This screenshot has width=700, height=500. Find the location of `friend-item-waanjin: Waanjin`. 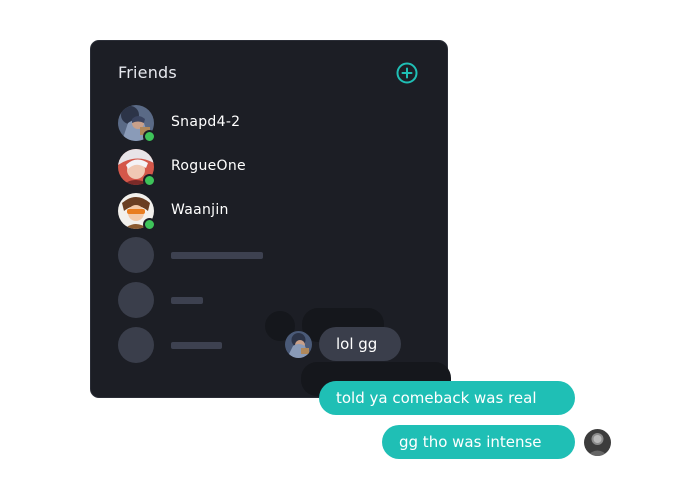

friend-item-waanjin: Waanjin is located at coordinates (268, 212).